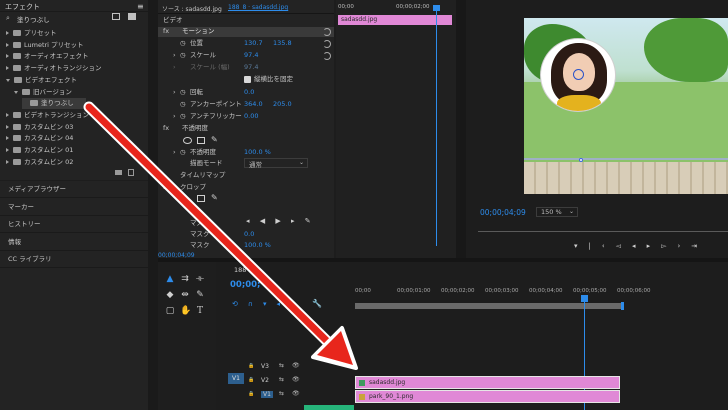 This screenshot has width=728, height=410. I want to click on type-tool-icon: T, so click(200, 311).